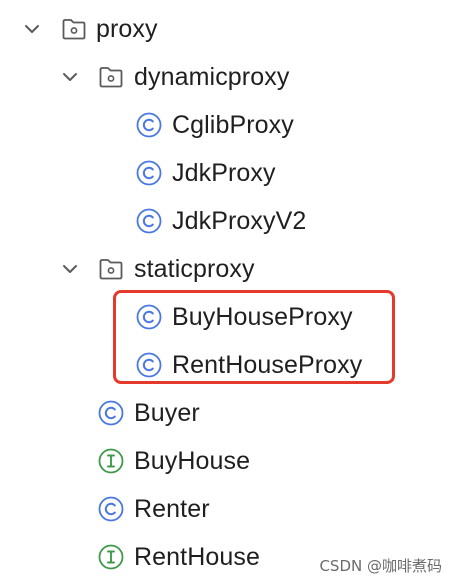 The image size is (454, 586). Describe the element at coordinates (380, 566) in the screenshot. I see `watermark-text: CSDN @咖啡煮码` at that location.